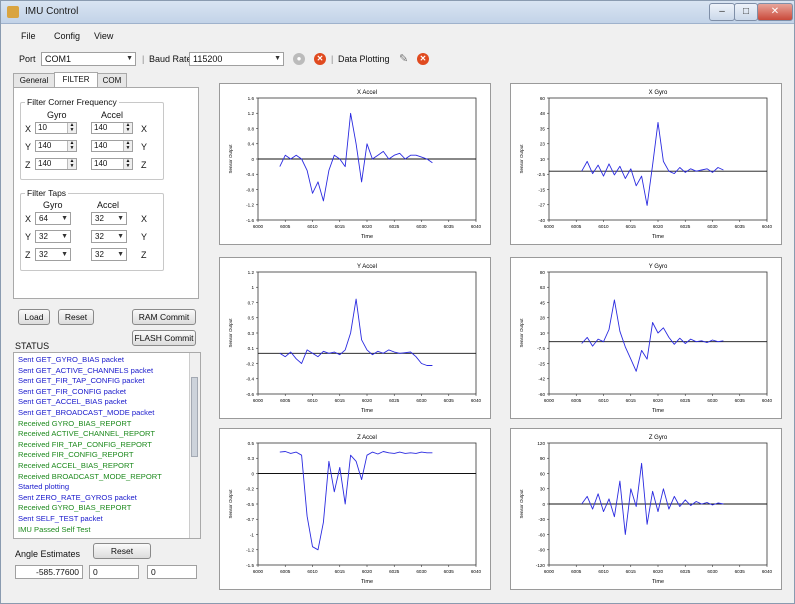 This screenshot has width=795, height=604. I want to click on status-line: Sent GET_BROADCAST_MODE packet, so click(86, 412).